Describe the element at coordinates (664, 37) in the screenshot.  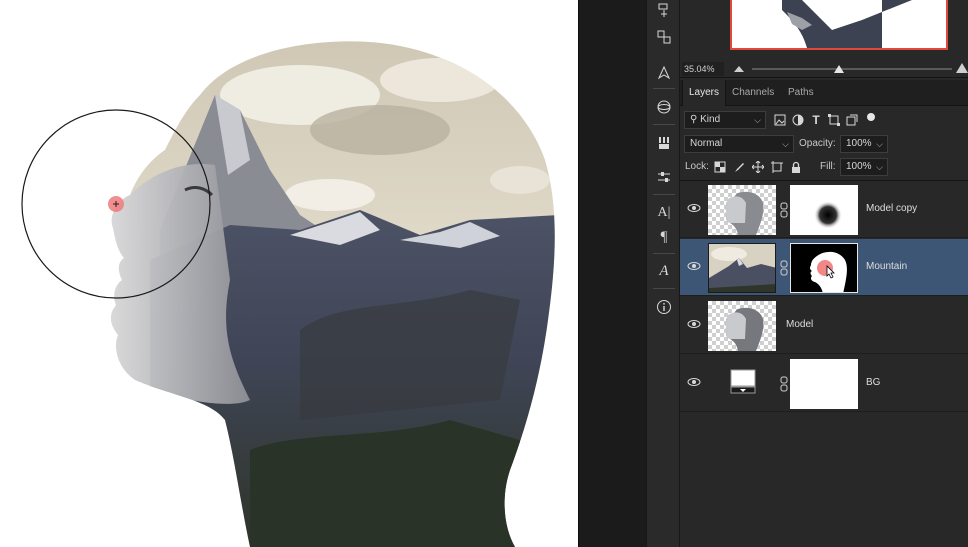
I see `paths-icon` at that location.